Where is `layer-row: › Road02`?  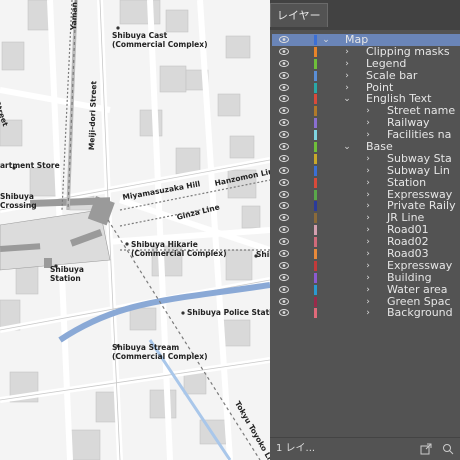
layer-row: › Road02 is located at coordinates (366, 242).